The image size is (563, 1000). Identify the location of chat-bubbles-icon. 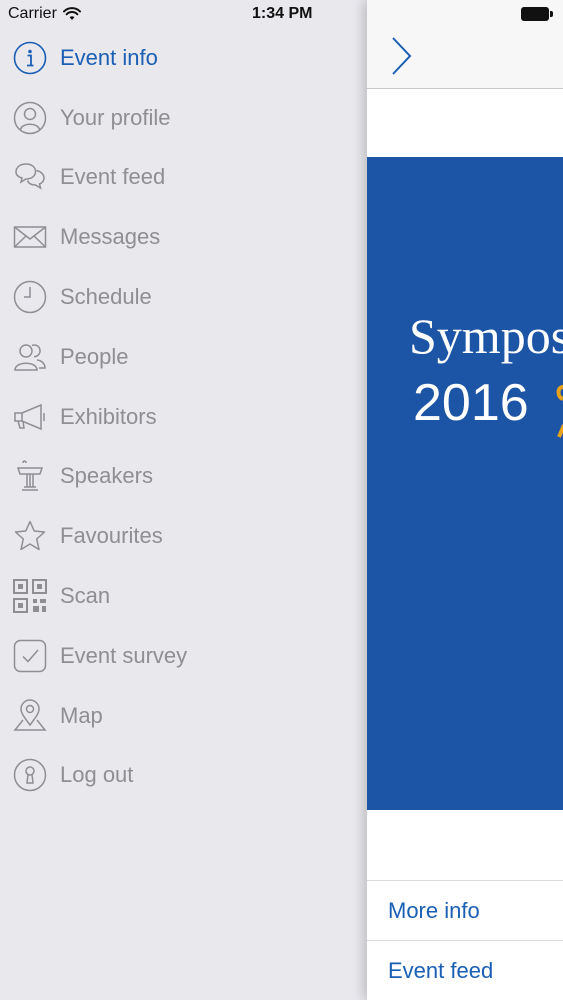
(30, 177).